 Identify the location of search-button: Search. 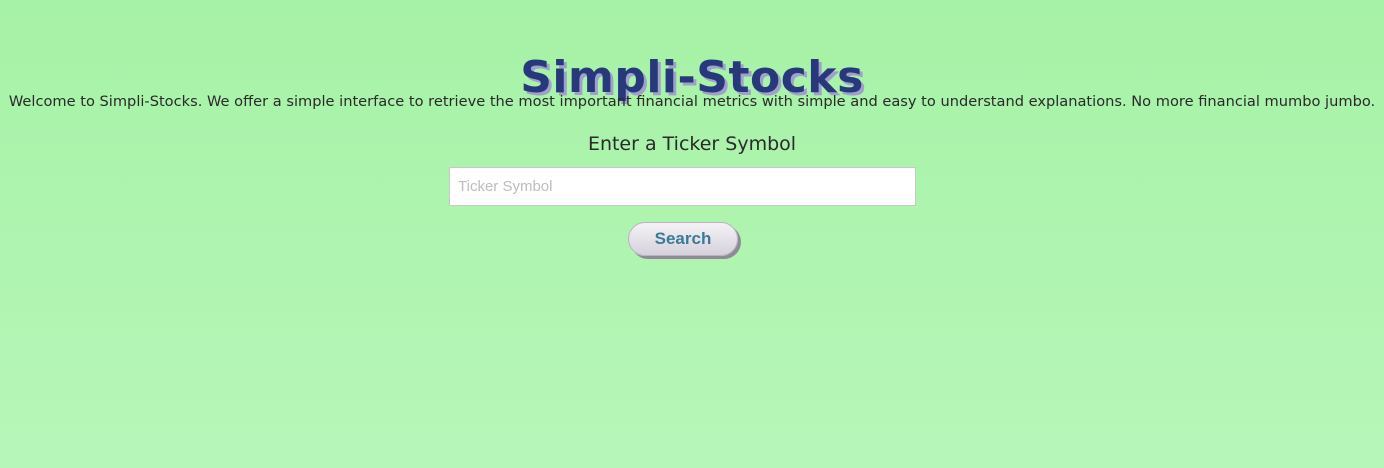
(683, 239).